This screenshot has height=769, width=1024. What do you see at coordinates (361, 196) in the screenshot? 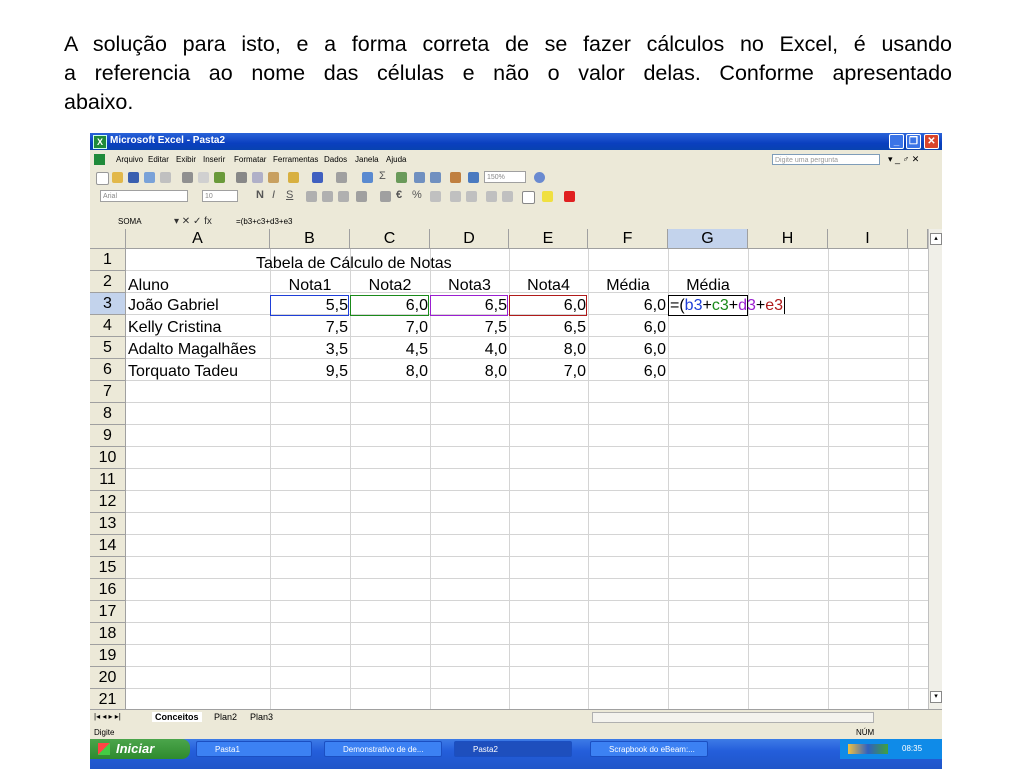
I see `merge-center-icon` at bounding box center [361, 196].